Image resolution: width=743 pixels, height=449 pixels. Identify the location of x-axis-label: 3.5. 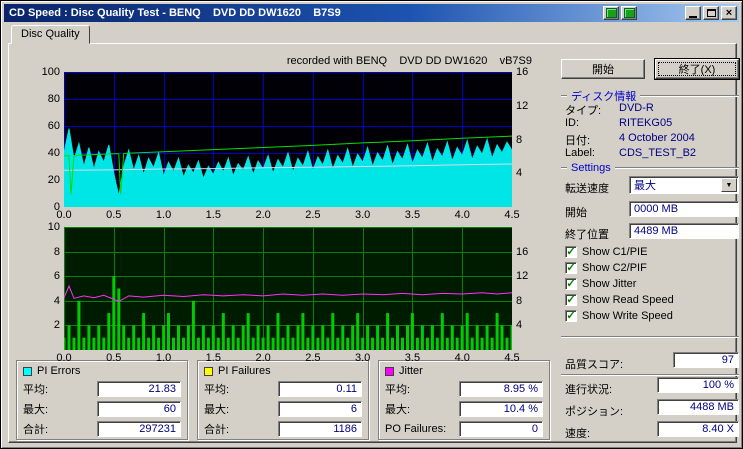
(412, 215).